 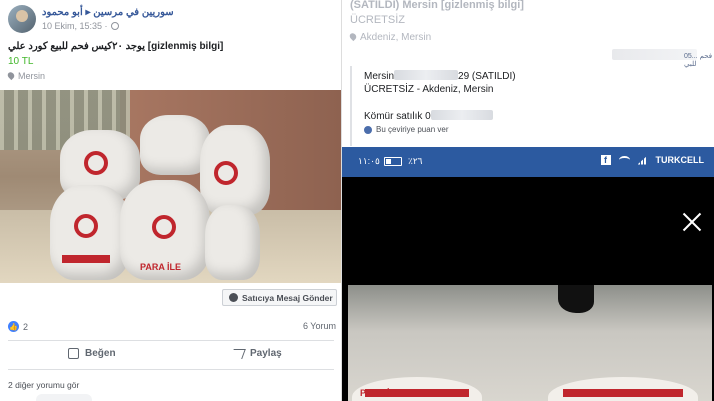 I want to click on thumbs-up-icon, so click(x=73, y=353).